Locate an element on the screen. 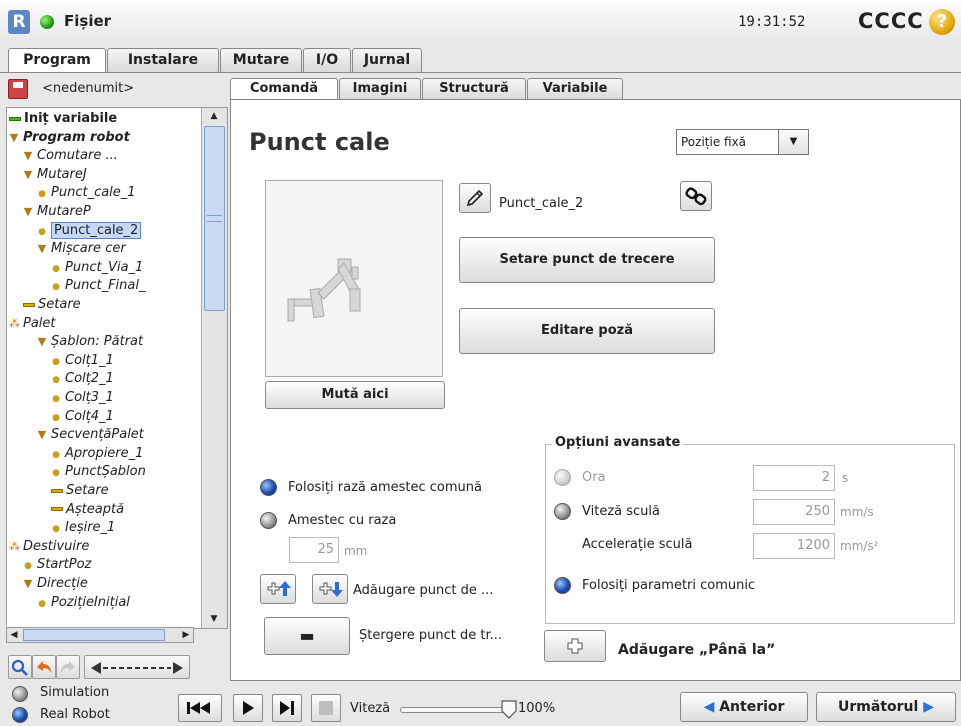 The width and height of the screenshot is (961, 726). real-robot-radio is located at coordinates (20, 715).